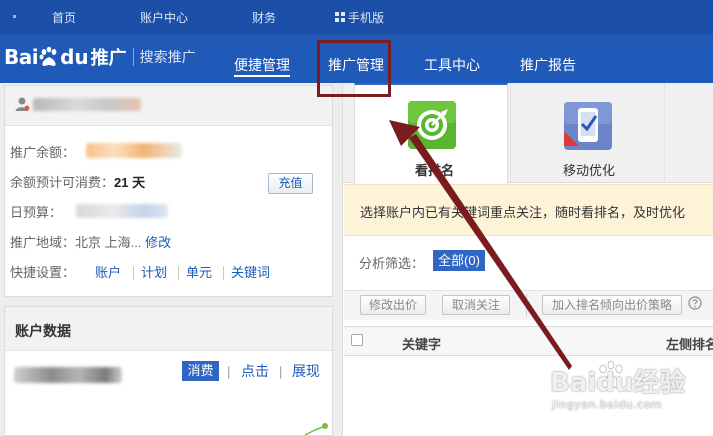  What do you see at coordinates (68, 375) in the screenshot?
I see `masked-metric-value` at bounding box center [68, 375].